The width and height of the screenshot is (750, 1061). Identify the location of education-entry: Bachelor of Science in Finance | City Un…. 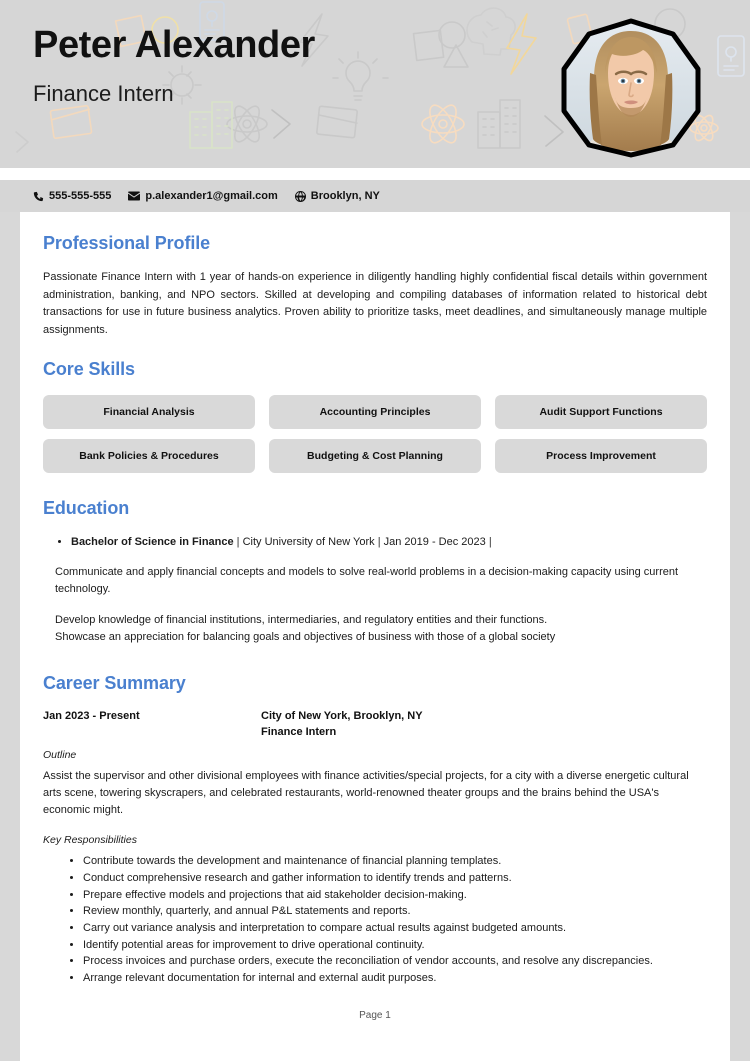
(389, 542).